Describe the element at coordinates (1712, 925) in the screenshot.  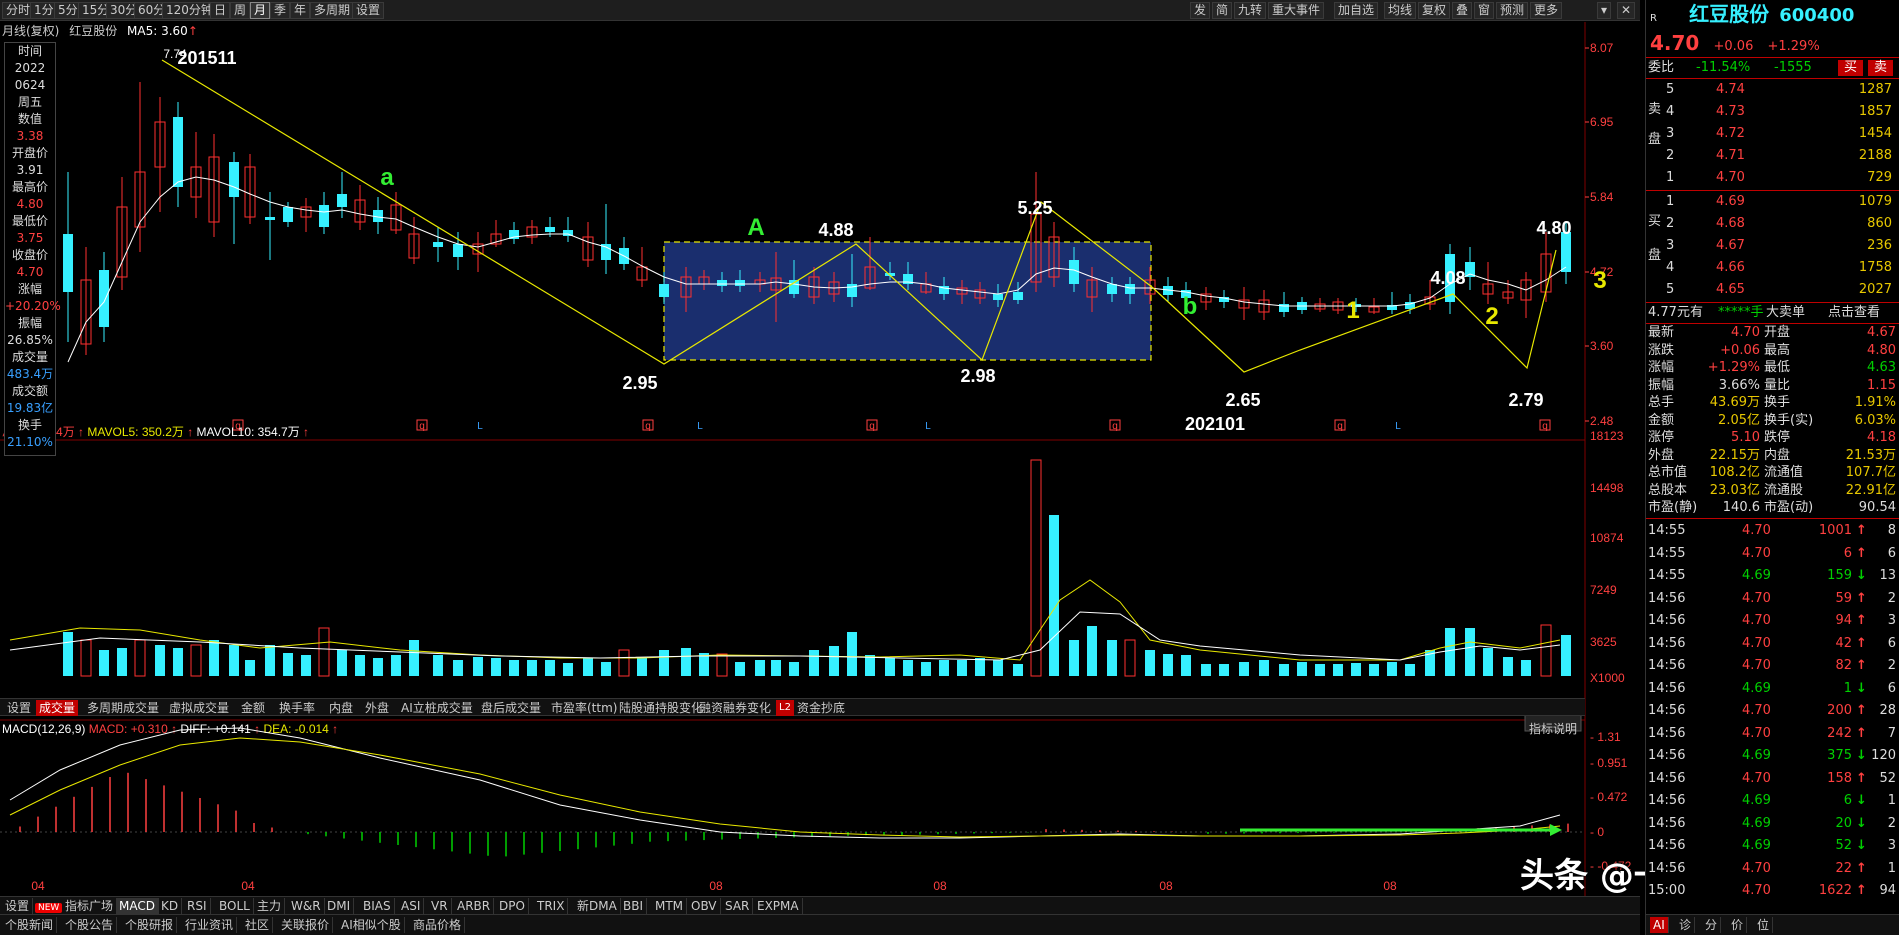
I see `quote-nav-2: 分` at that location.